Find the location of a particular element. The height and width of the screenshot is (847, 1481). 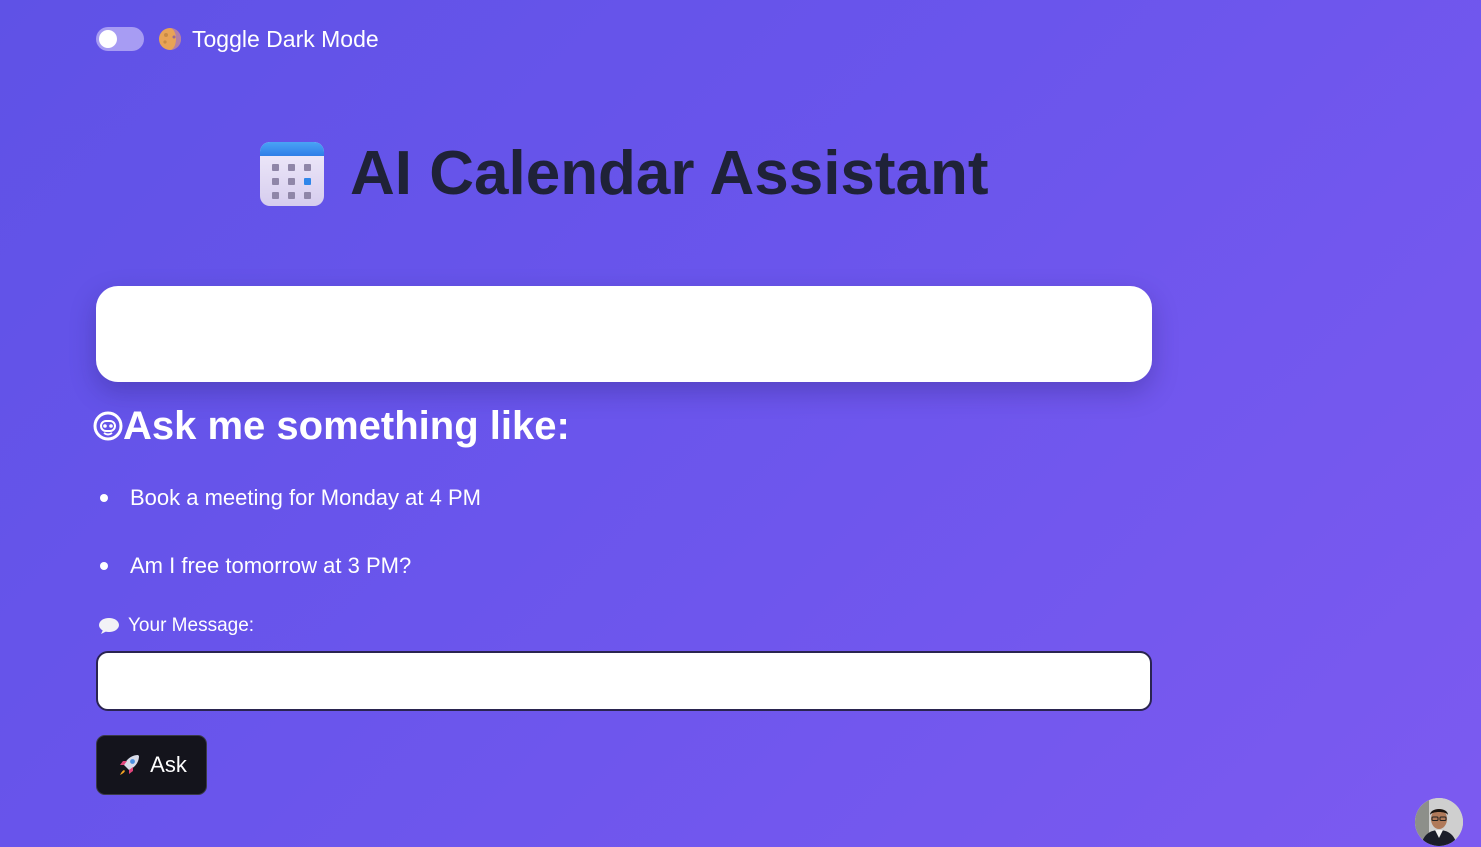

robot-icon is located at coordinates (108, 426).